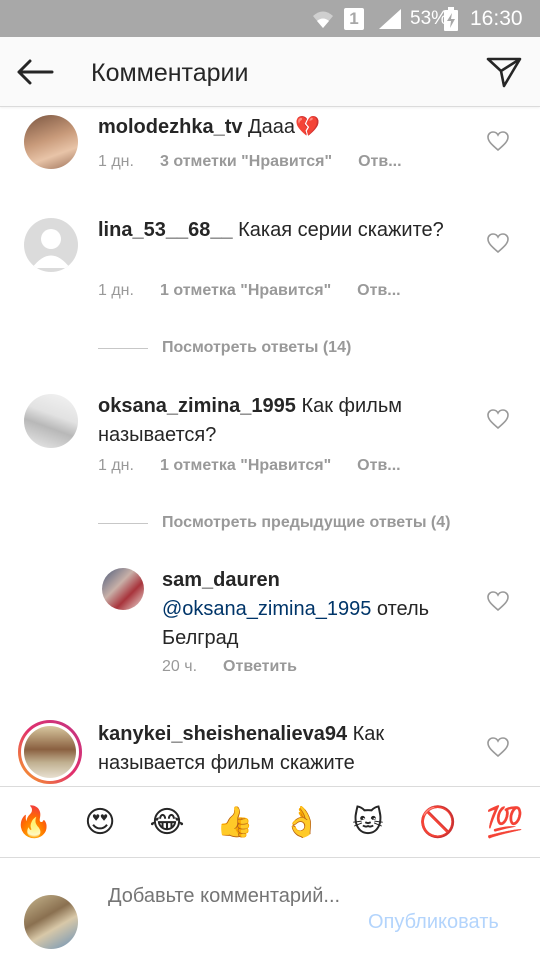  What do you see at coordinates (496, 18) in the screenshot?
I see `clock: 16:30` at bounding box center [496, 18].